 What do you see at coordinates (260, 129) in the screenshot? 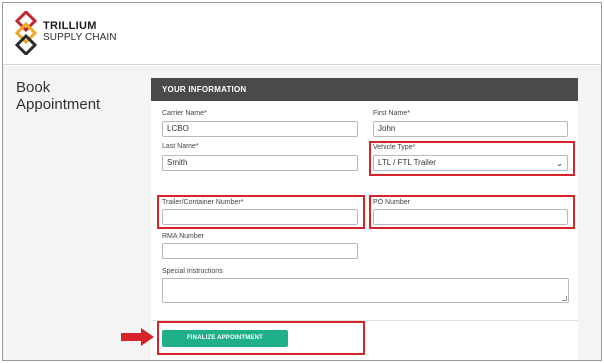
I see `carrier-name-input: LCBO` at bounding box center [260, 129].